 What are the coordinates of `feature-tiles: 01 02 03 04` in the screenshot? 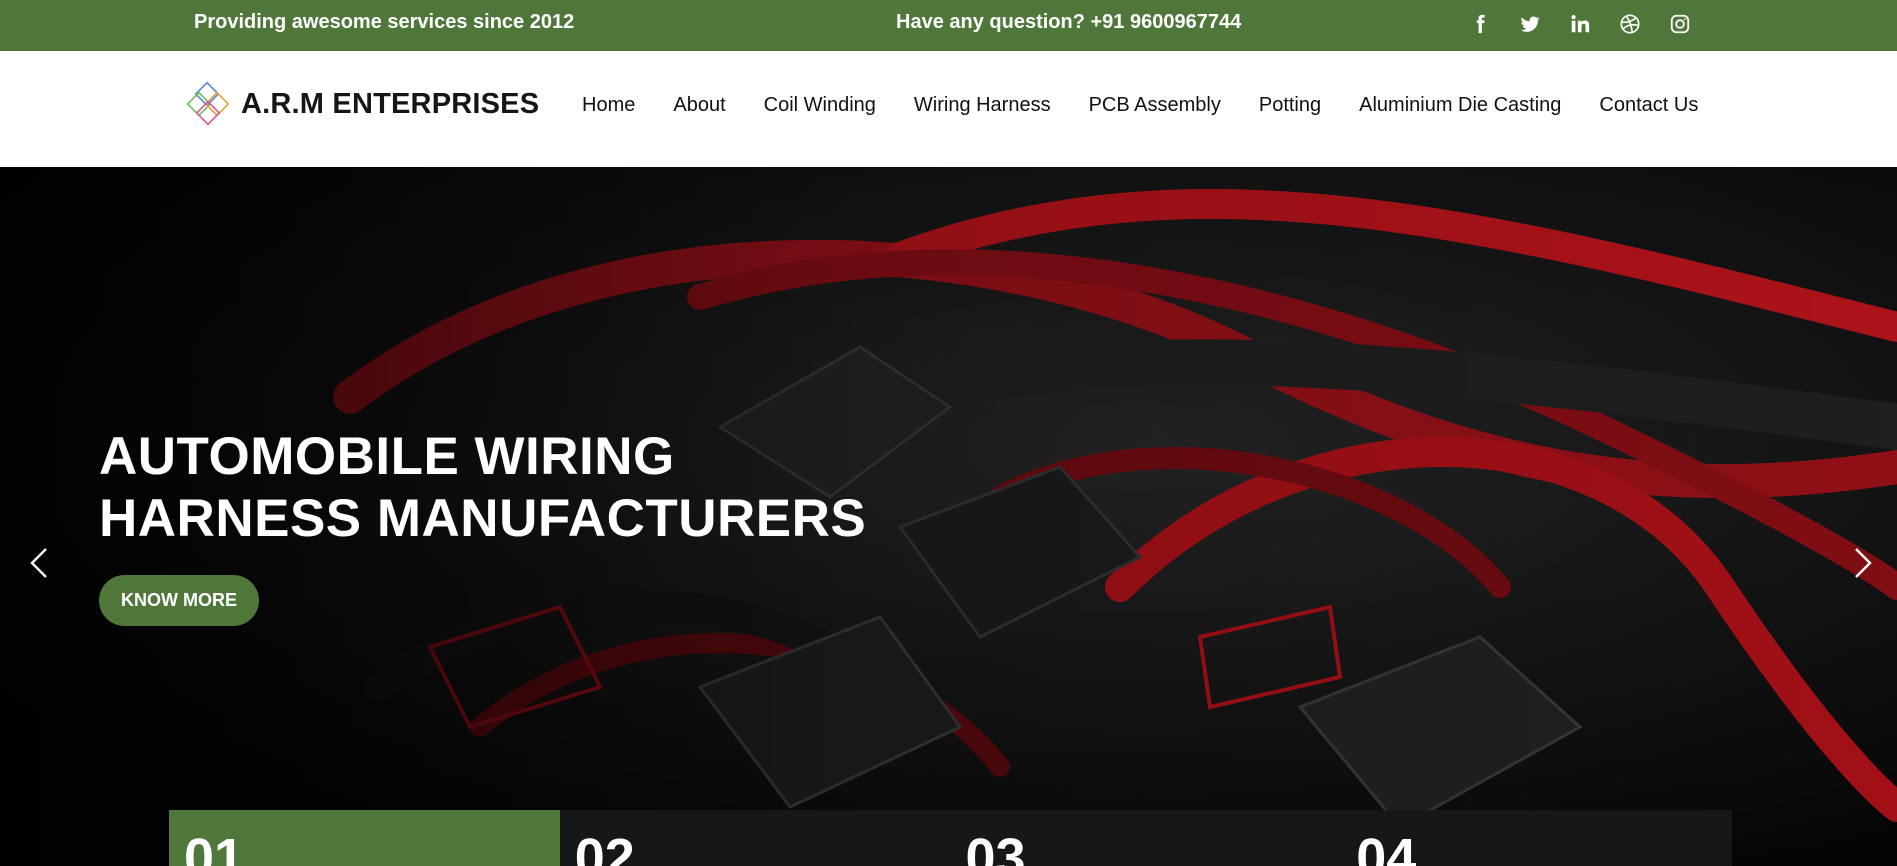 It's located at (950, 838).